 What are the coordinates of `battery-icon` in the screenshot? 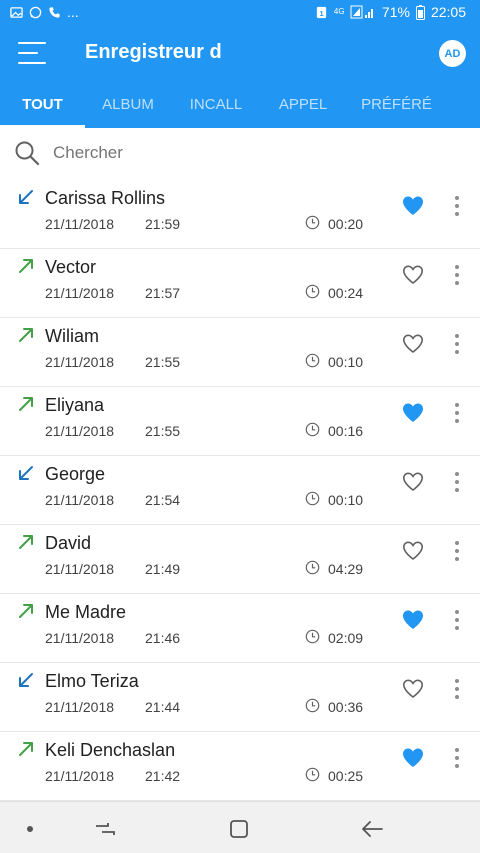 It's located at (420, 12).